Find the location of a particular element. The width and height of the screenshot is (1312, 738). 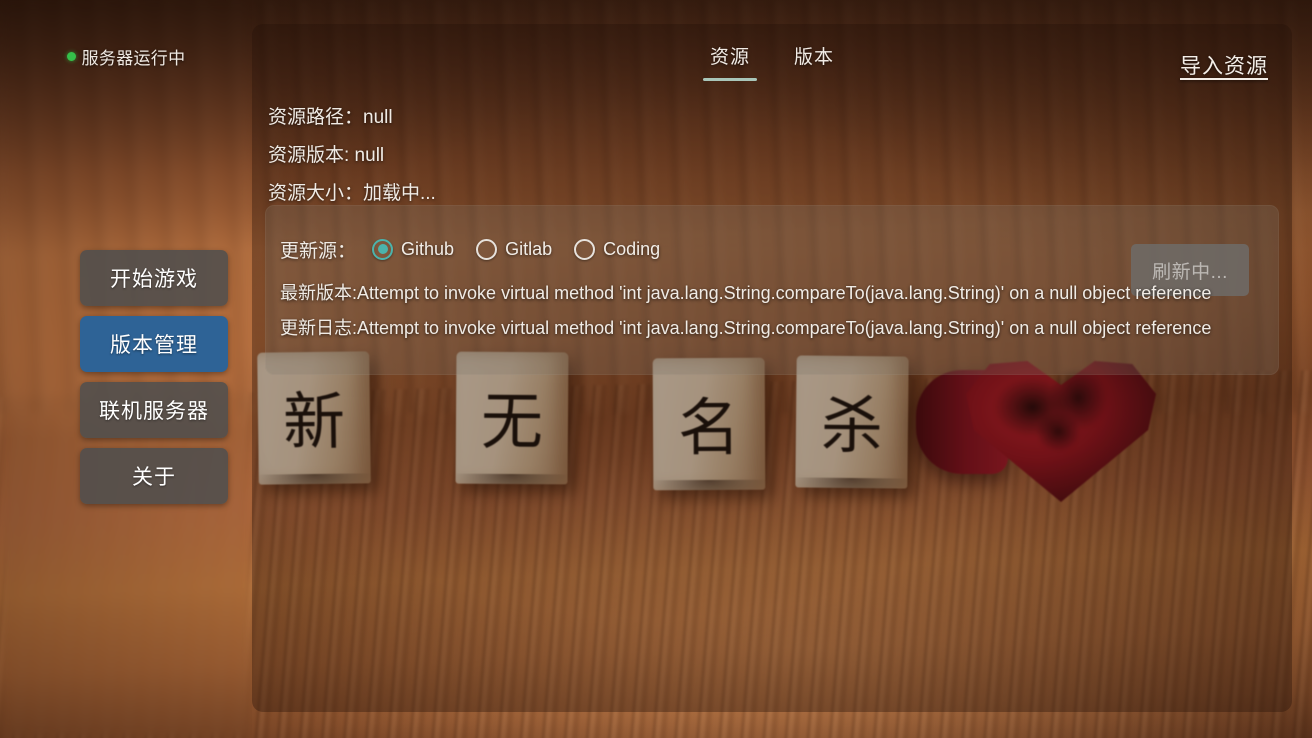

tab-bar: 资源 版本 is located at coordinates (772, 61).